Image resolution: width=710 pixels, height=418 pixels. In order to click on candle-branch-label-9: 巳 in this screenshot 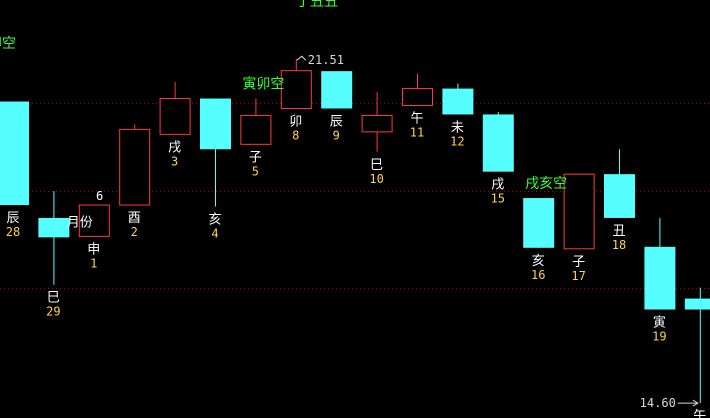, I will do `click(376, 165)`.